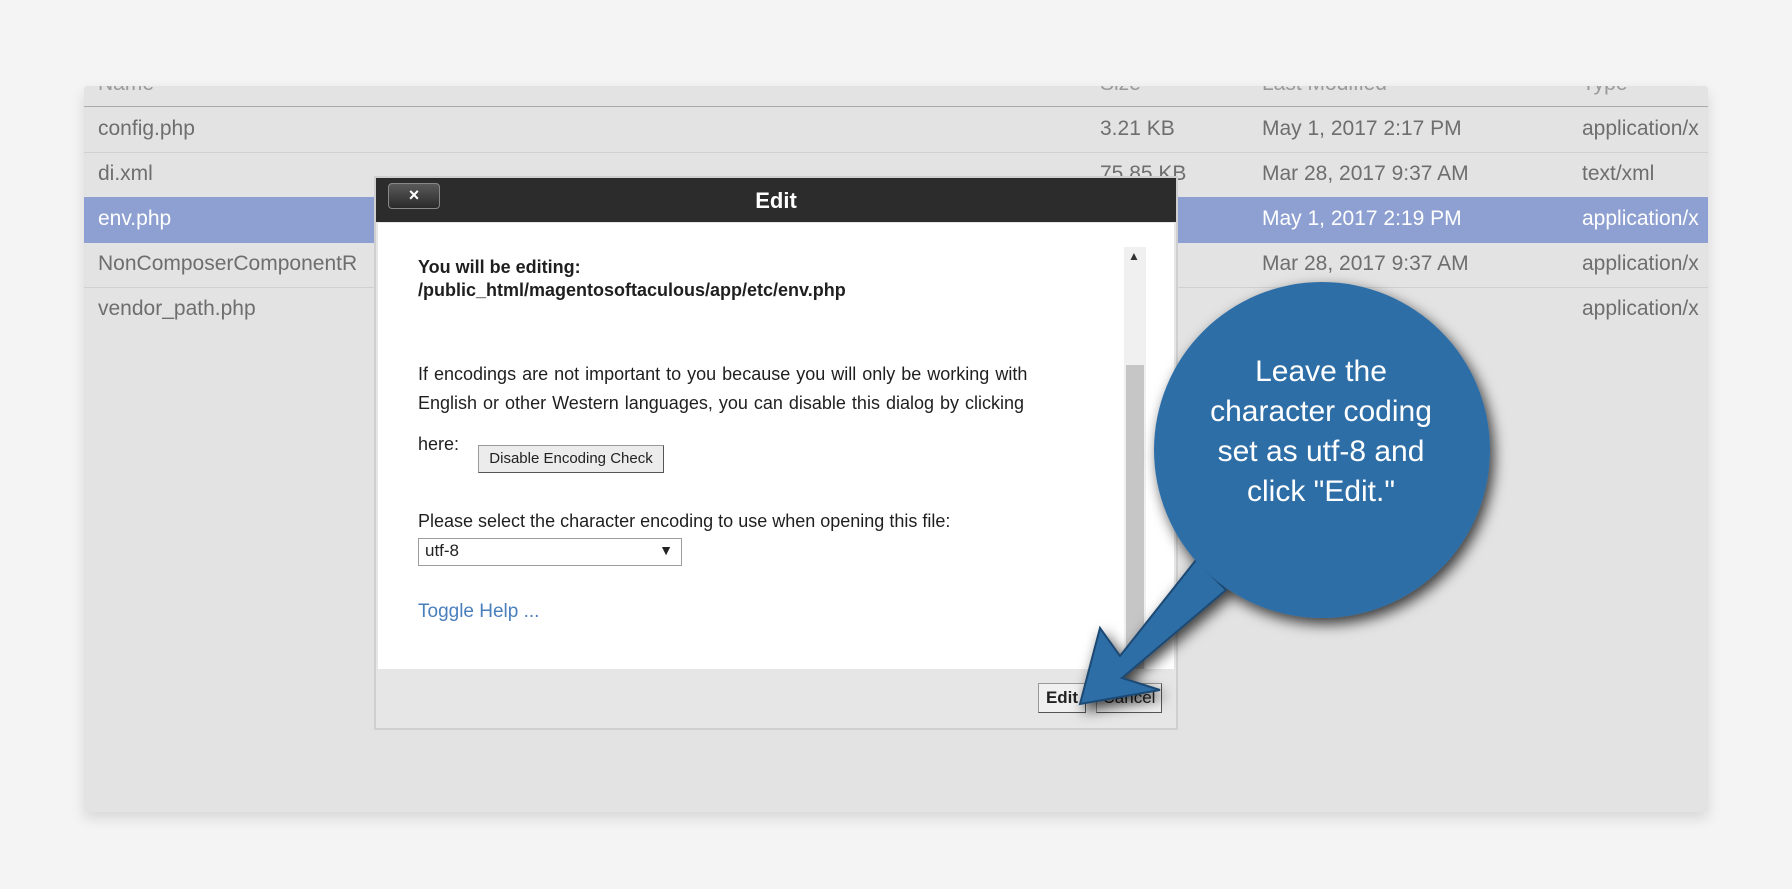 The width and height of the screenshot is (1792, 889). I want to click on callout-line: set as utf-8 and, so click(1321, 451).